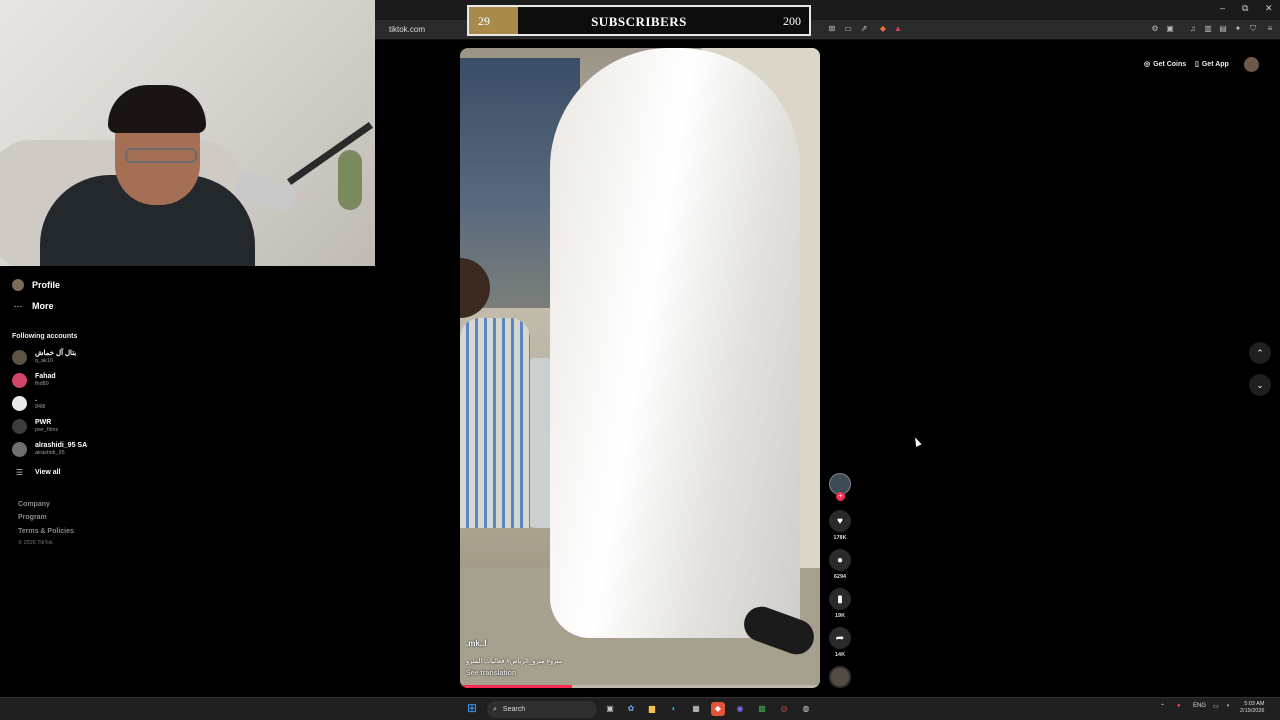 This screenshot has height=720, width=1280. What do you see at coordinates (34, 380) in the screenshot?
I see `following-account: Fahad fhd89` at bounding box center [34, 380].